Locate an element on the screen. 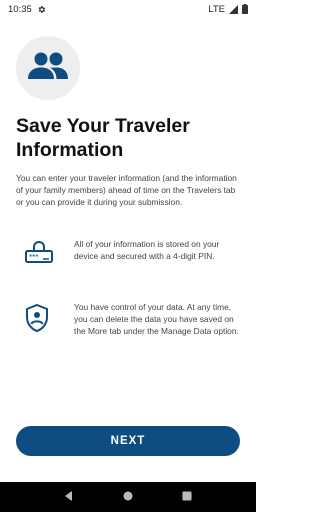 This screenshot has width=320, height=512. pin-lock-icon: *** is located at coordinates (39, 255).